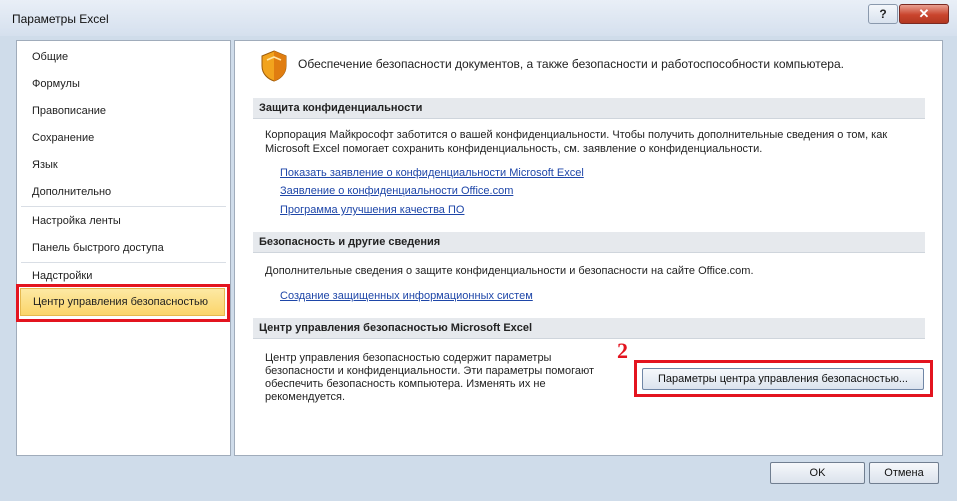  I want to click on sidebar-item-advanced: Дополнительно, so click(71, 192).